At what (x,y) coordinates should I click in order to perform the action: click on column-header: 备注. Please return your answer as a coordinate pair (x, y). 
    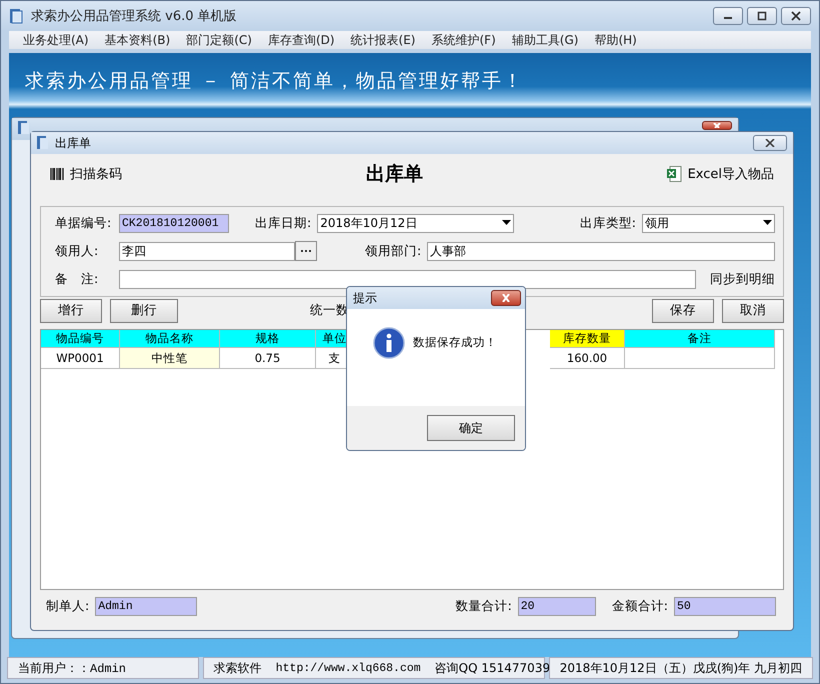
    Looking at the image, I should click on (700, 339).